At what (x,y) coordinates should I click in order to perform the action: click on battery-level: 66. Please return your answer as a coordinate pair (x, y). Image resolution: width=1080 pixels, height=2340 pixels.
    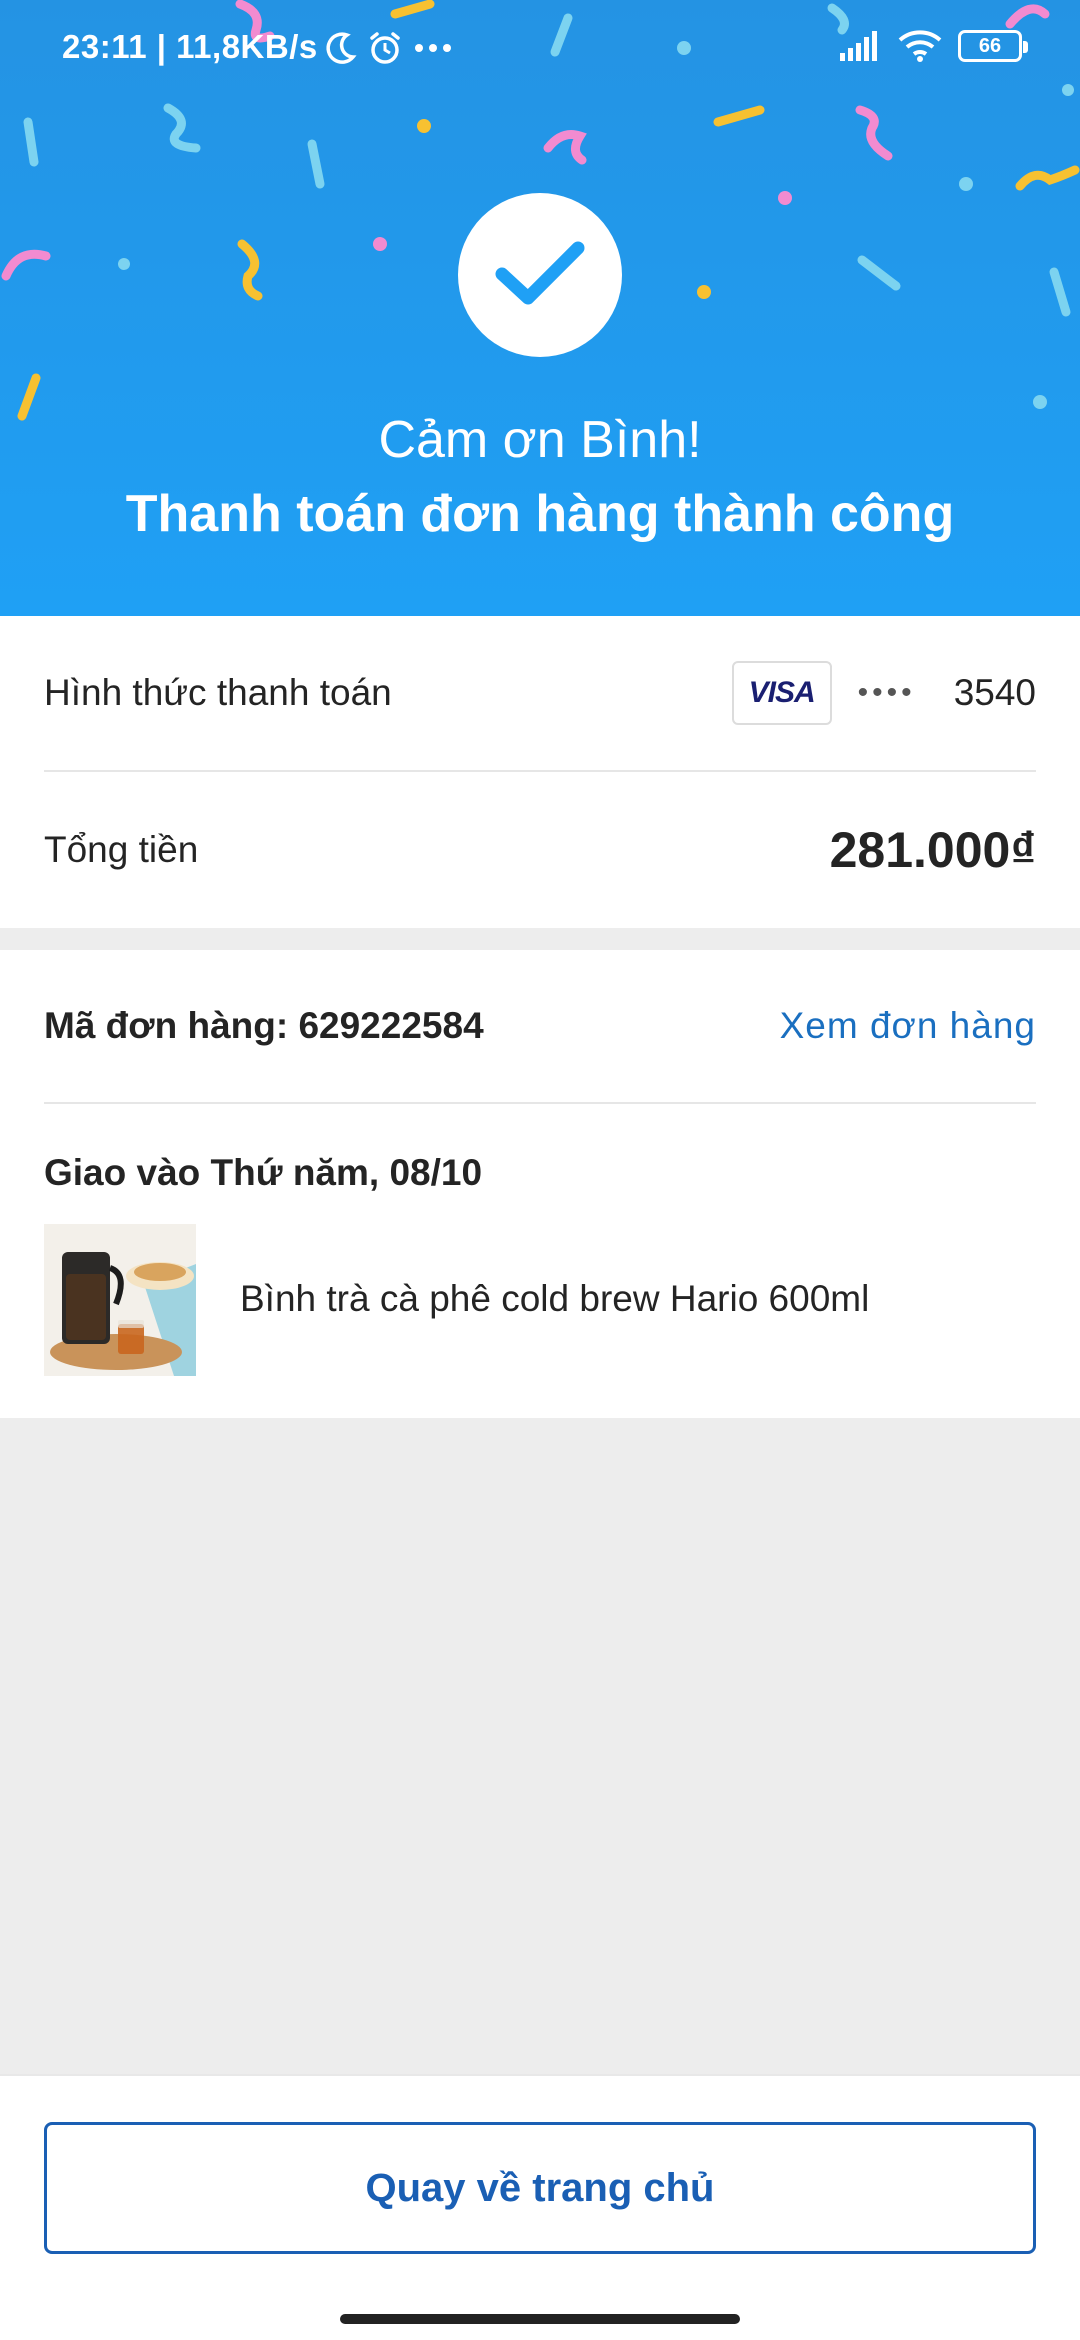
    Looking at the image, I should click on (990, 45).